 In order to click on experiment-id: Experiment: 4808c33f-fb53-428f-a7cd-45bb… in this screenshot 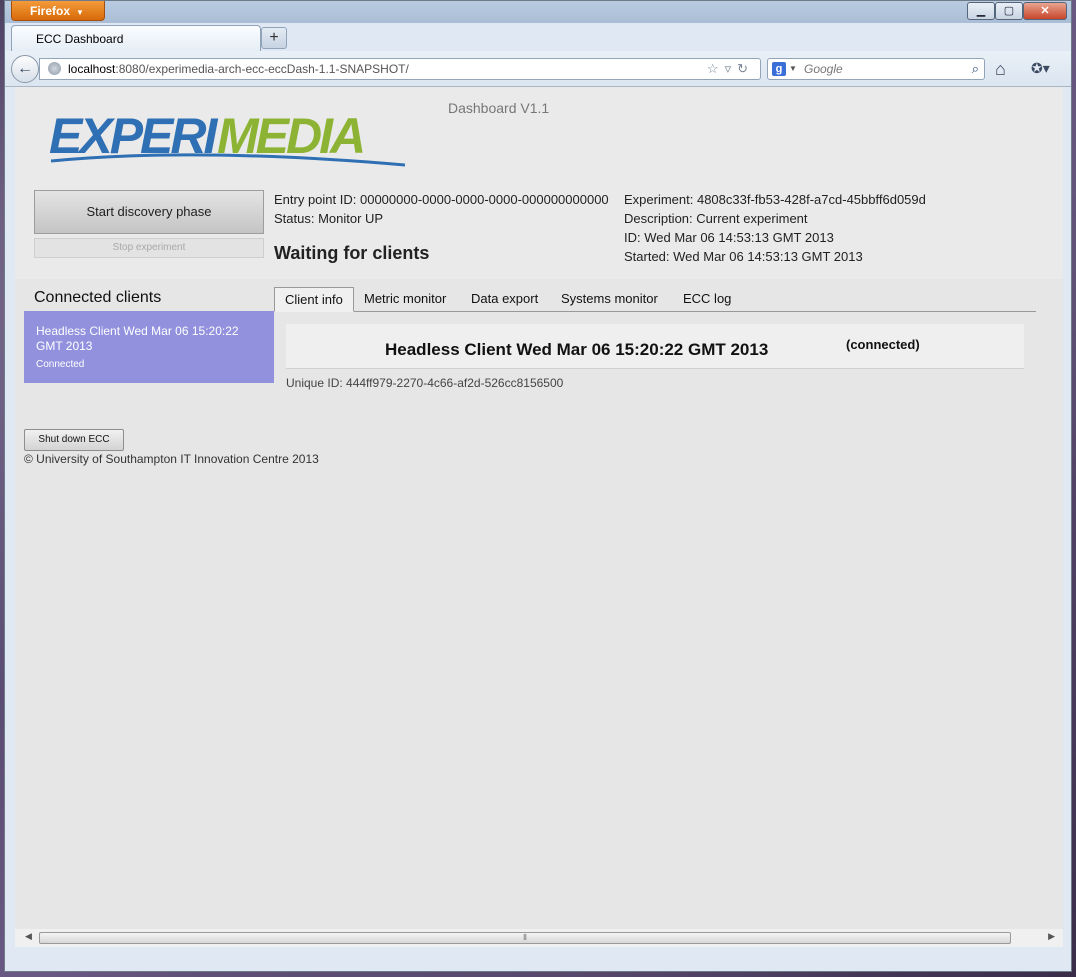, I will do `click(775, 199)`.